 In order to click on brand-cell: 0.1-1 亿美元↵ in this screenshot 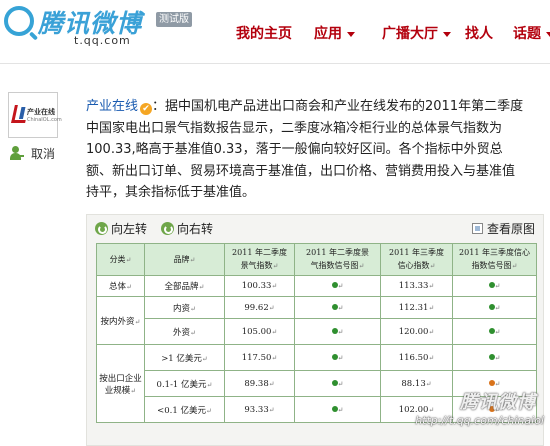, I will do `click(184, 383)`.